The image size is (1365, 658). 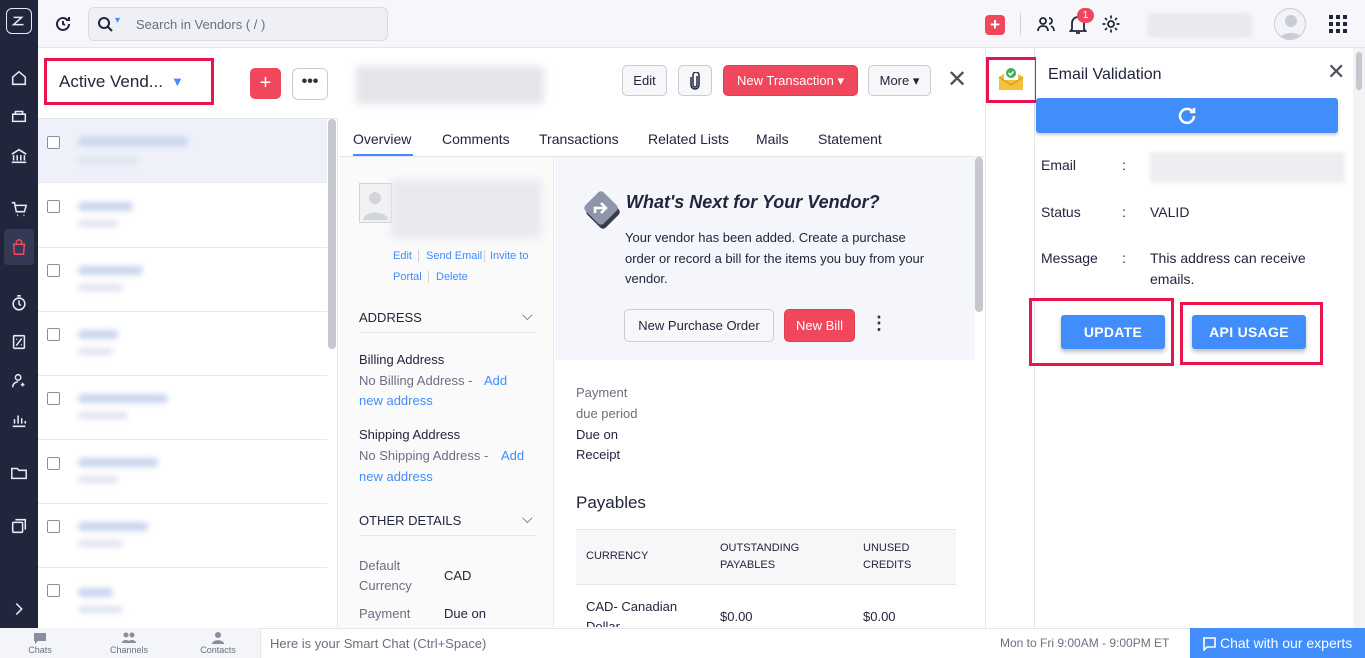 I want to click on accountant-icon, so click(x=19, y=342).